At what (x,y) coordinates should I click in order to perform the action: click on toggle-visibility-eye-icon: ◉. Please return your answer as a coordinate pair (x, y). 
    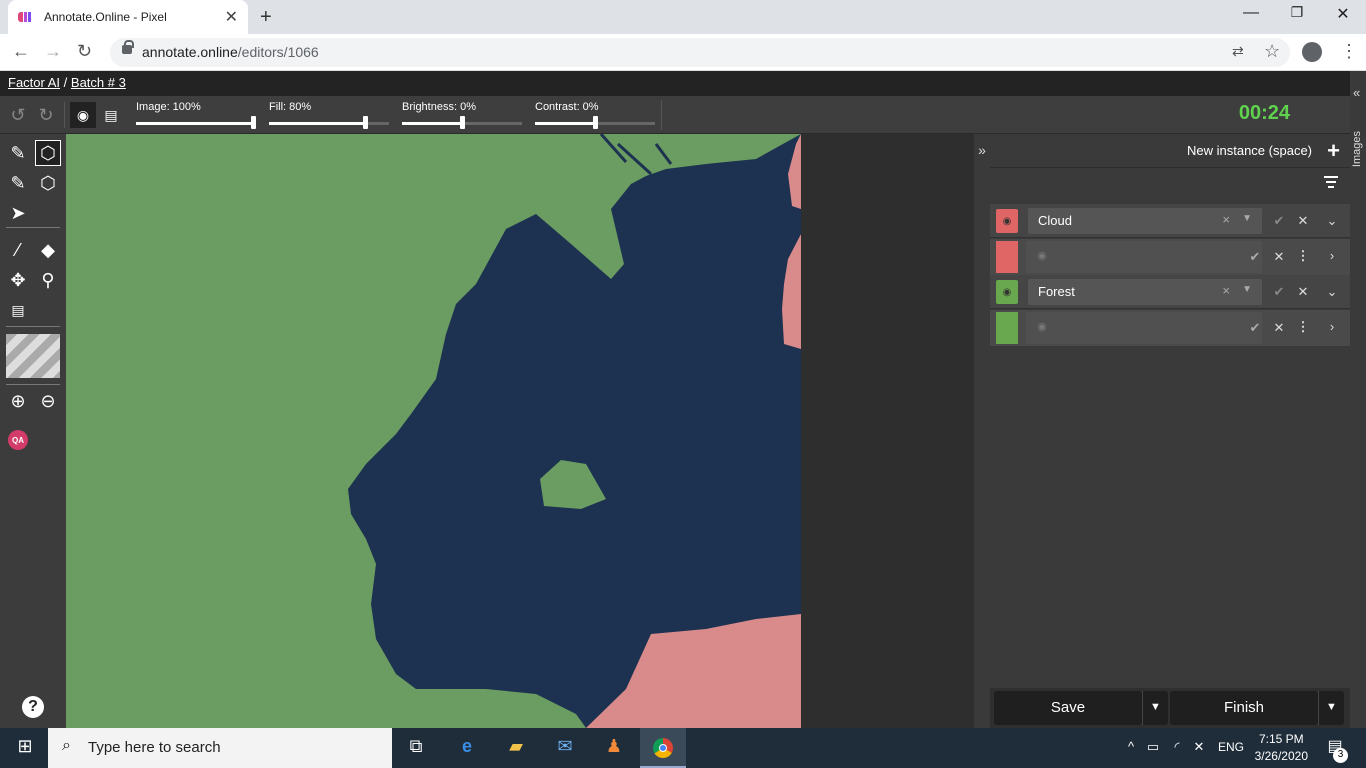
    Looking at the image, I should click on (83, 115).